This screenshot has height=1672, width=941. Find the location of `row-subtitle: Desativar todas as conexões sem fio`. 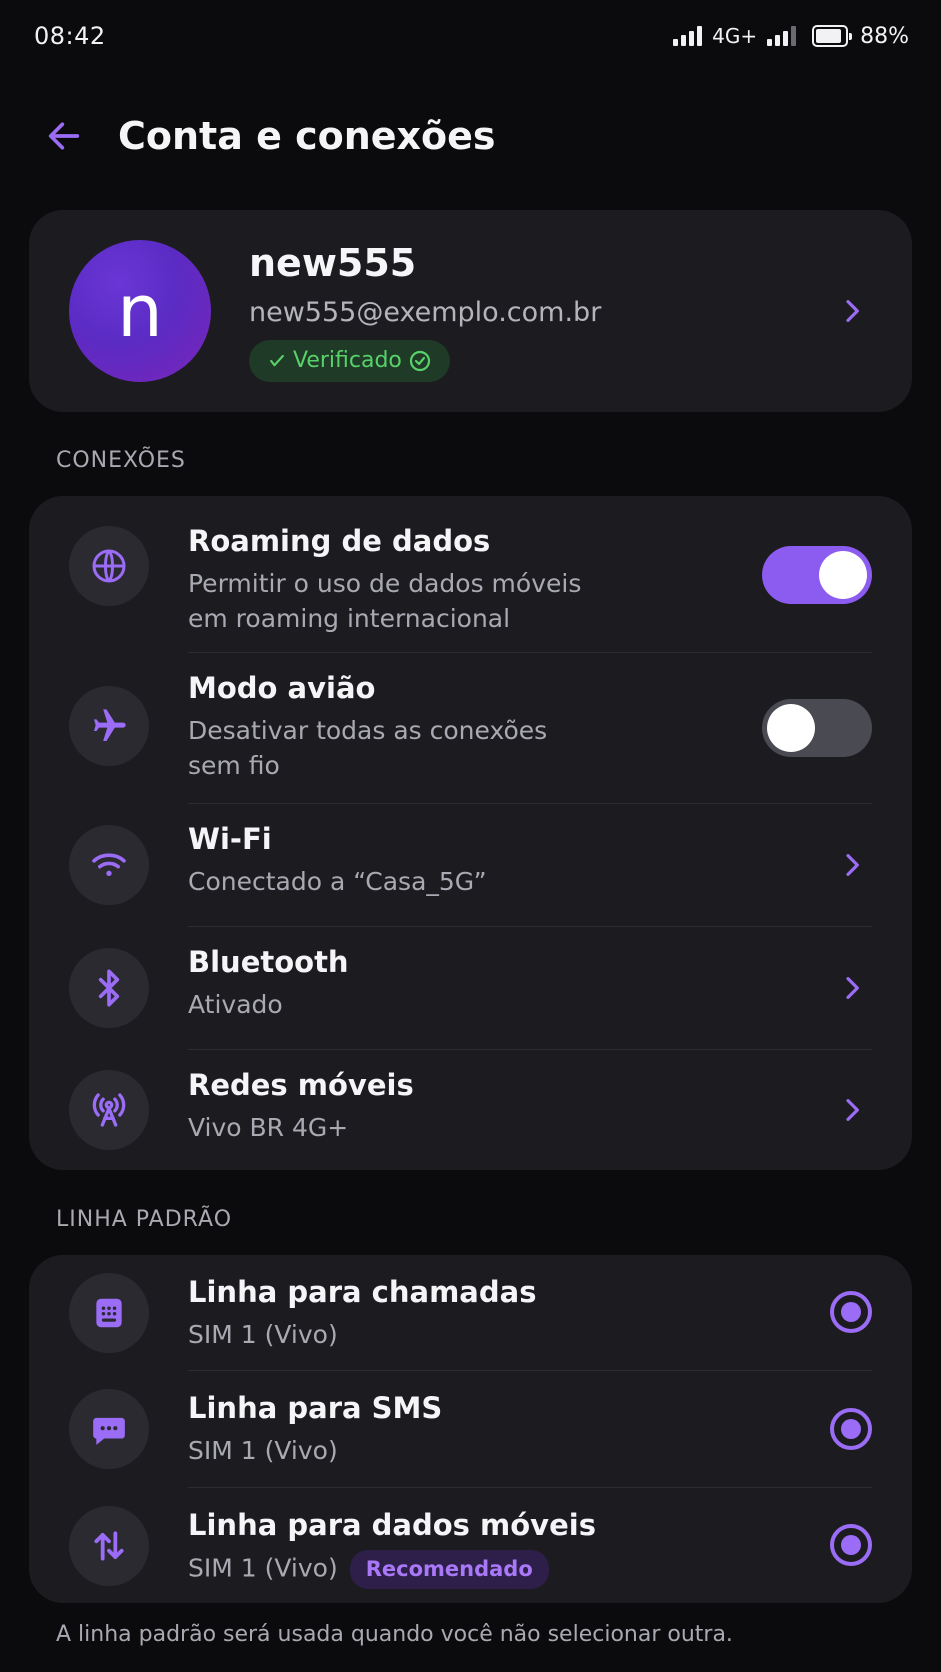

row-subtitle: Desativar todas as conexões sem fio is located at coordinates (367, 748).